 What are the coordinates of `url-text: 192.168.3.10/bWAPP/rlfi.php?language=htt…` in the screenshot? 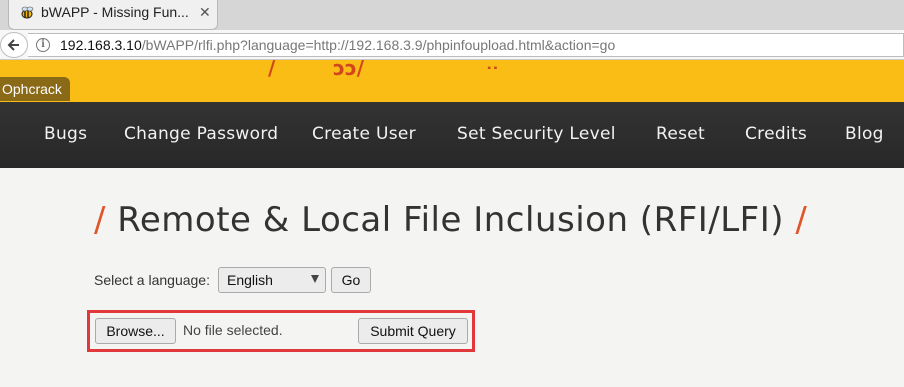 It's located at (337, 45).